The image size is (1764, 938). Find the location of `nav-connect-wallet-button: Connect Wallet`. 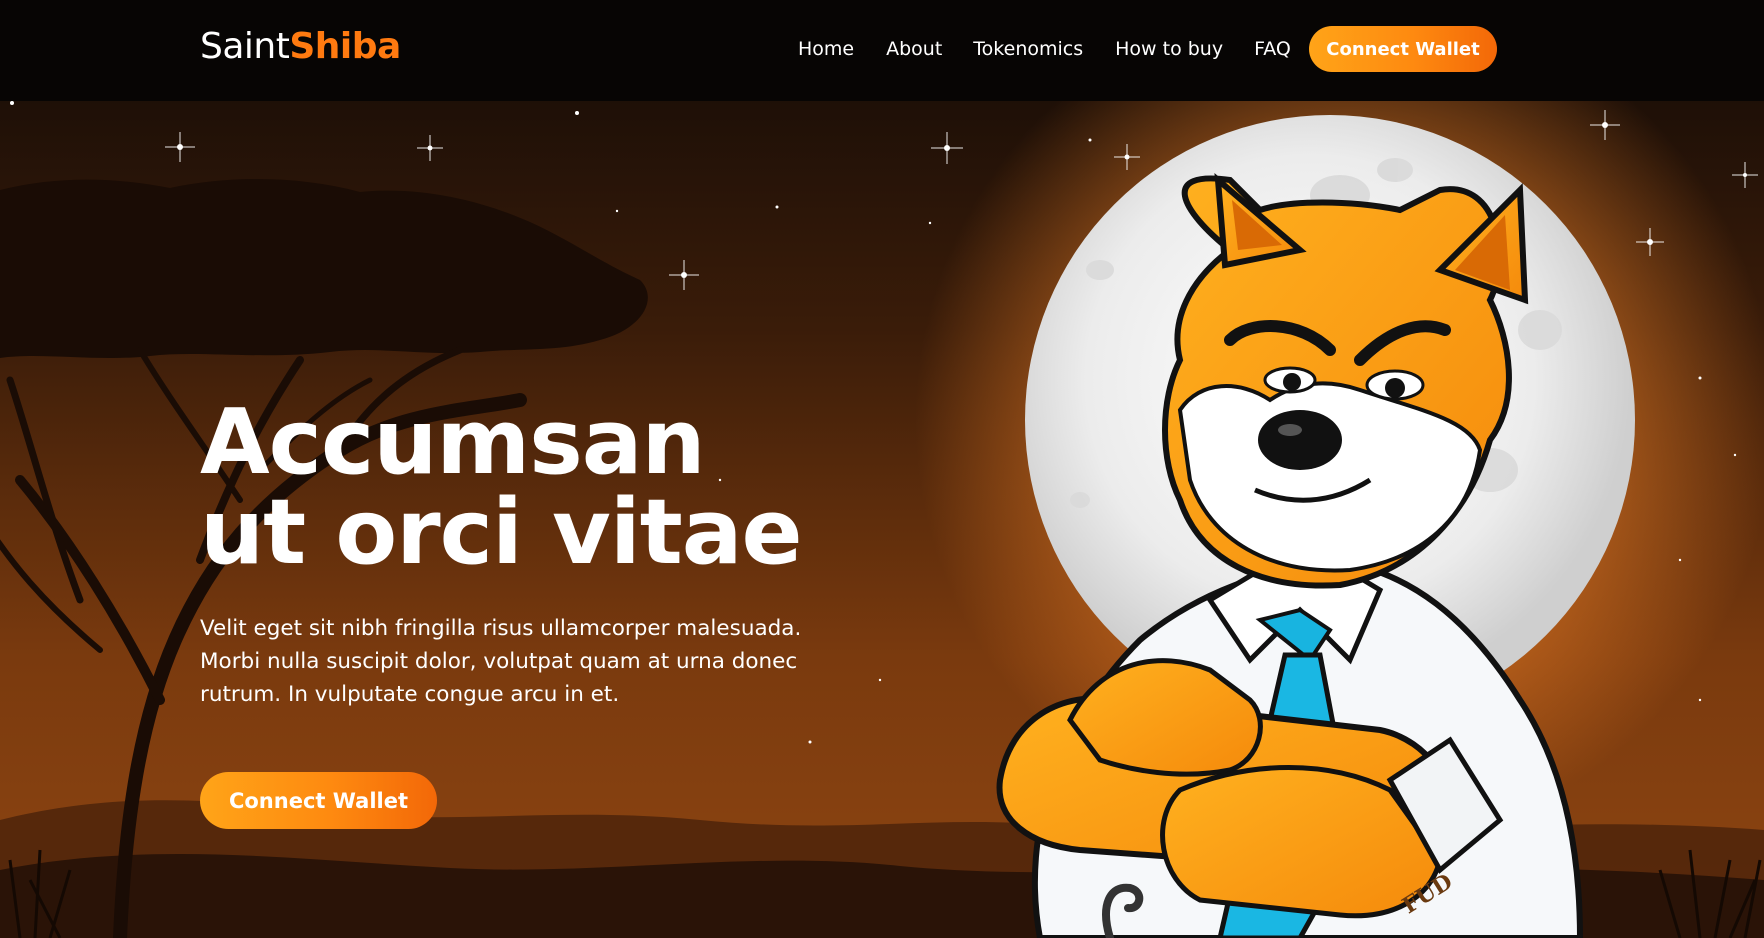

nav-connect-wallet-button: Connect Wallet is located at coordinates (1403, 49).